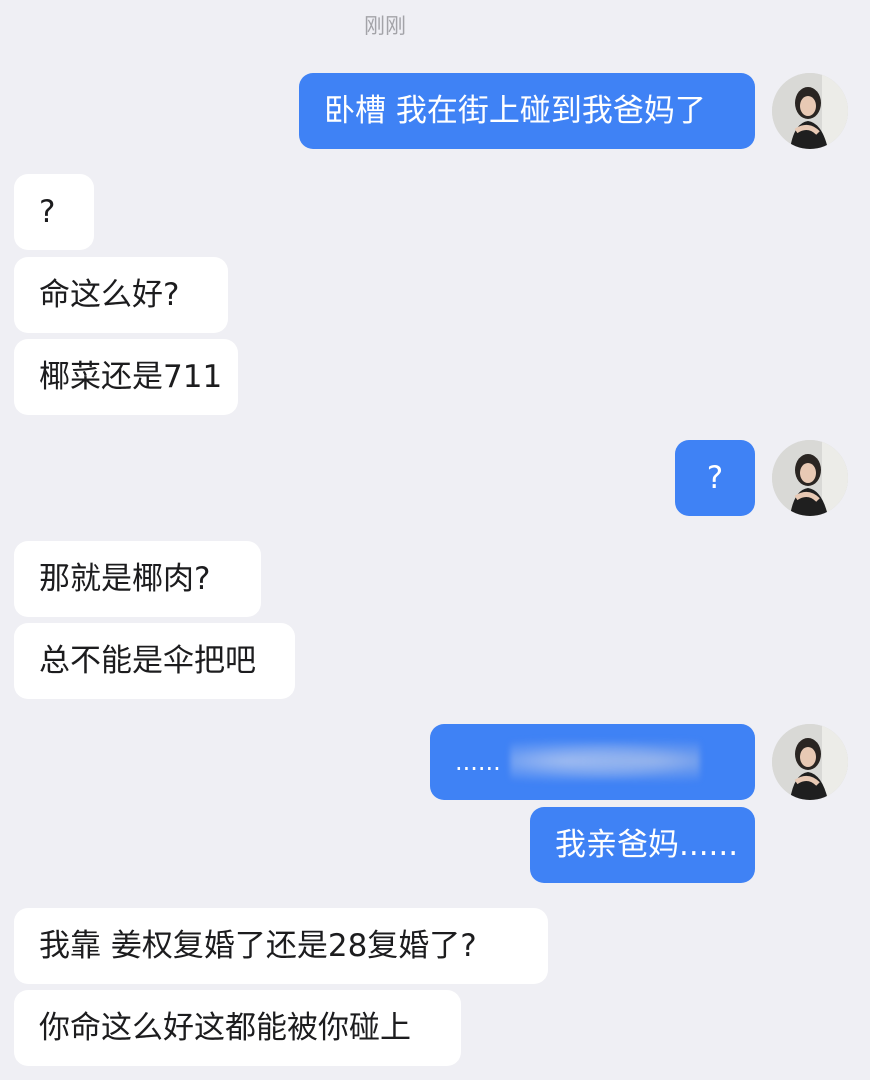  Describe the element at coordinates (281, 946) in the screenshot. I see `incoming-message-bubble: 我靠 姜权复婚了还是28复婚了?` at that location.